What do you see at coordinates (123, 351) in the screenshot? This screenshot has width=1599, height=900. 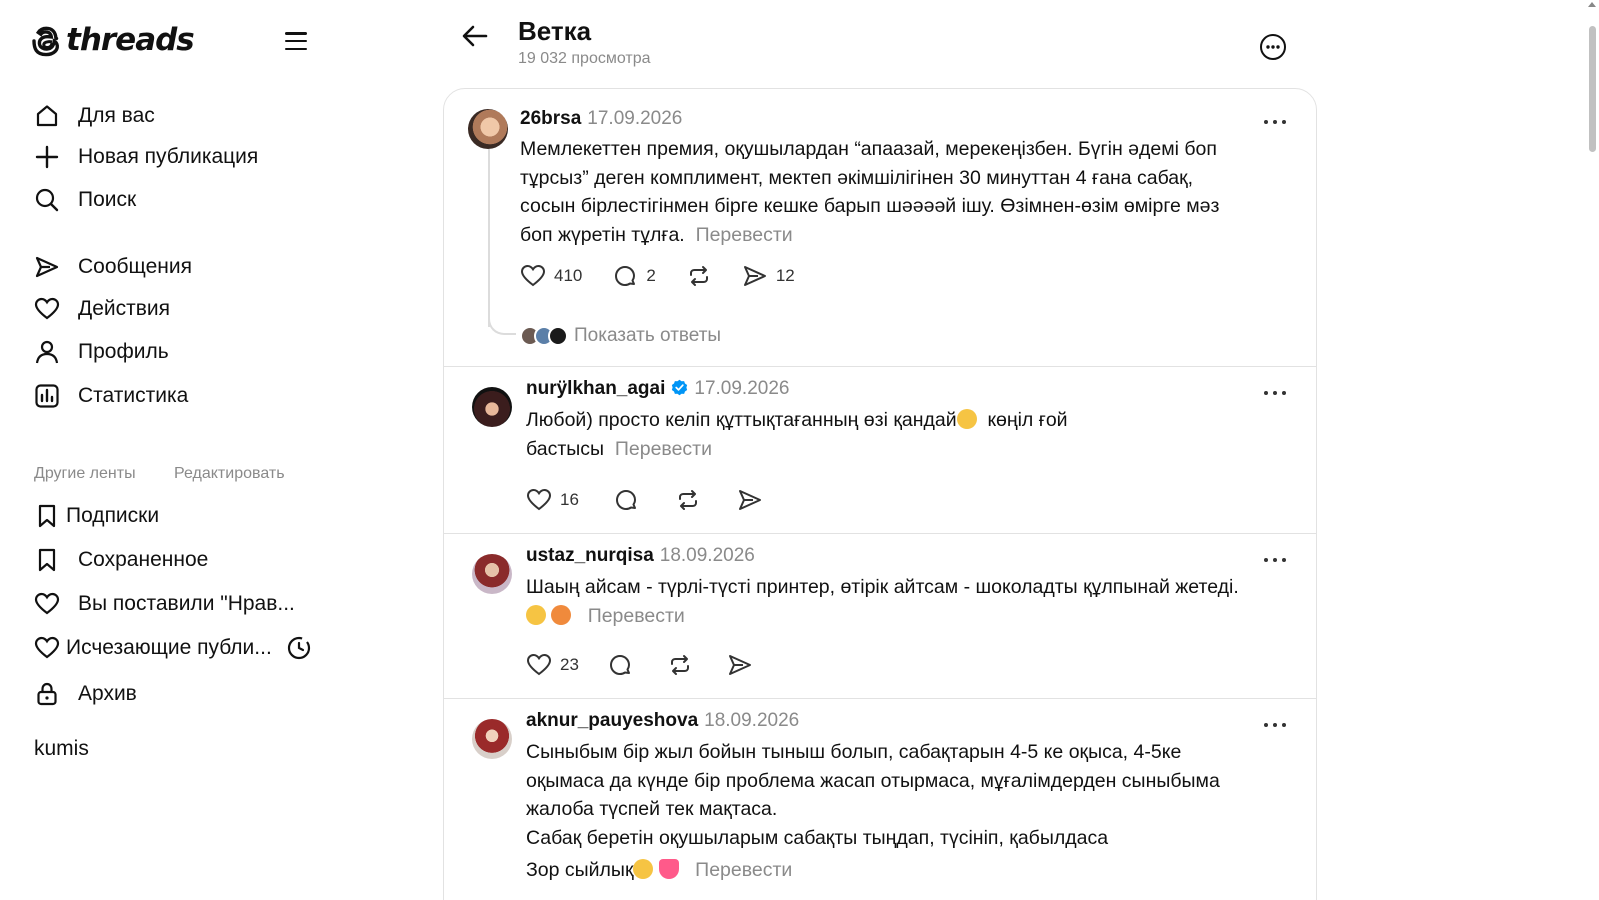 I see `nav-label: Профиль` at bounding box center [123, 351].